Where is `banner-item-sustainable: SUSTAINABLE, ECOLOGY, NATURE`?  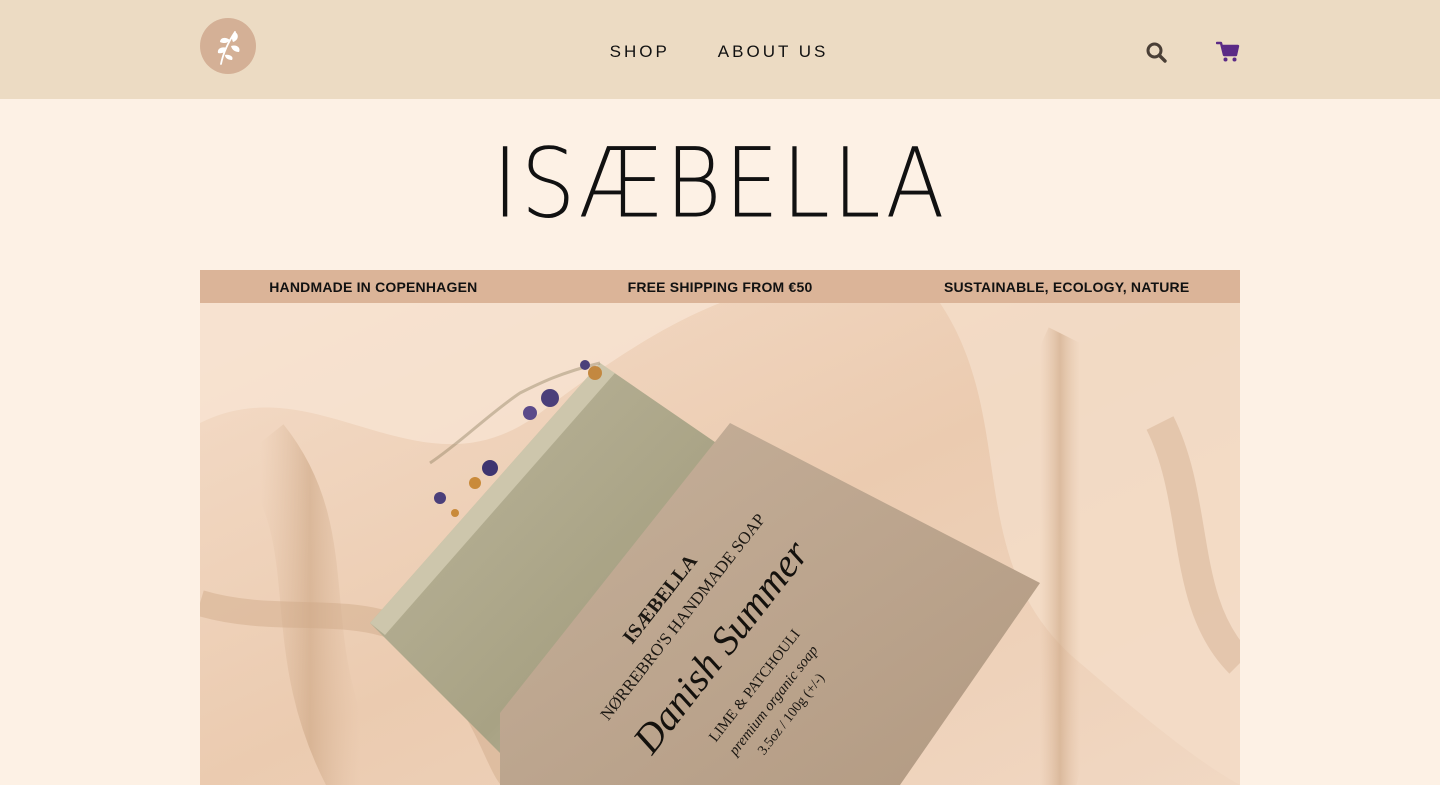
banner-item-sustainable: SUSTAINABLE, ECOLOGY, NATURE is located at coordinates (1066, 286).